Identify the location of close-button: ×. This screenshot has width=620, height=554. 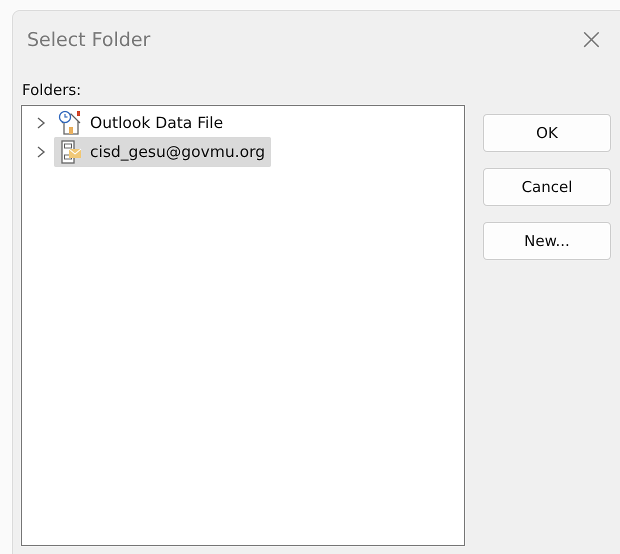
(591, 40).